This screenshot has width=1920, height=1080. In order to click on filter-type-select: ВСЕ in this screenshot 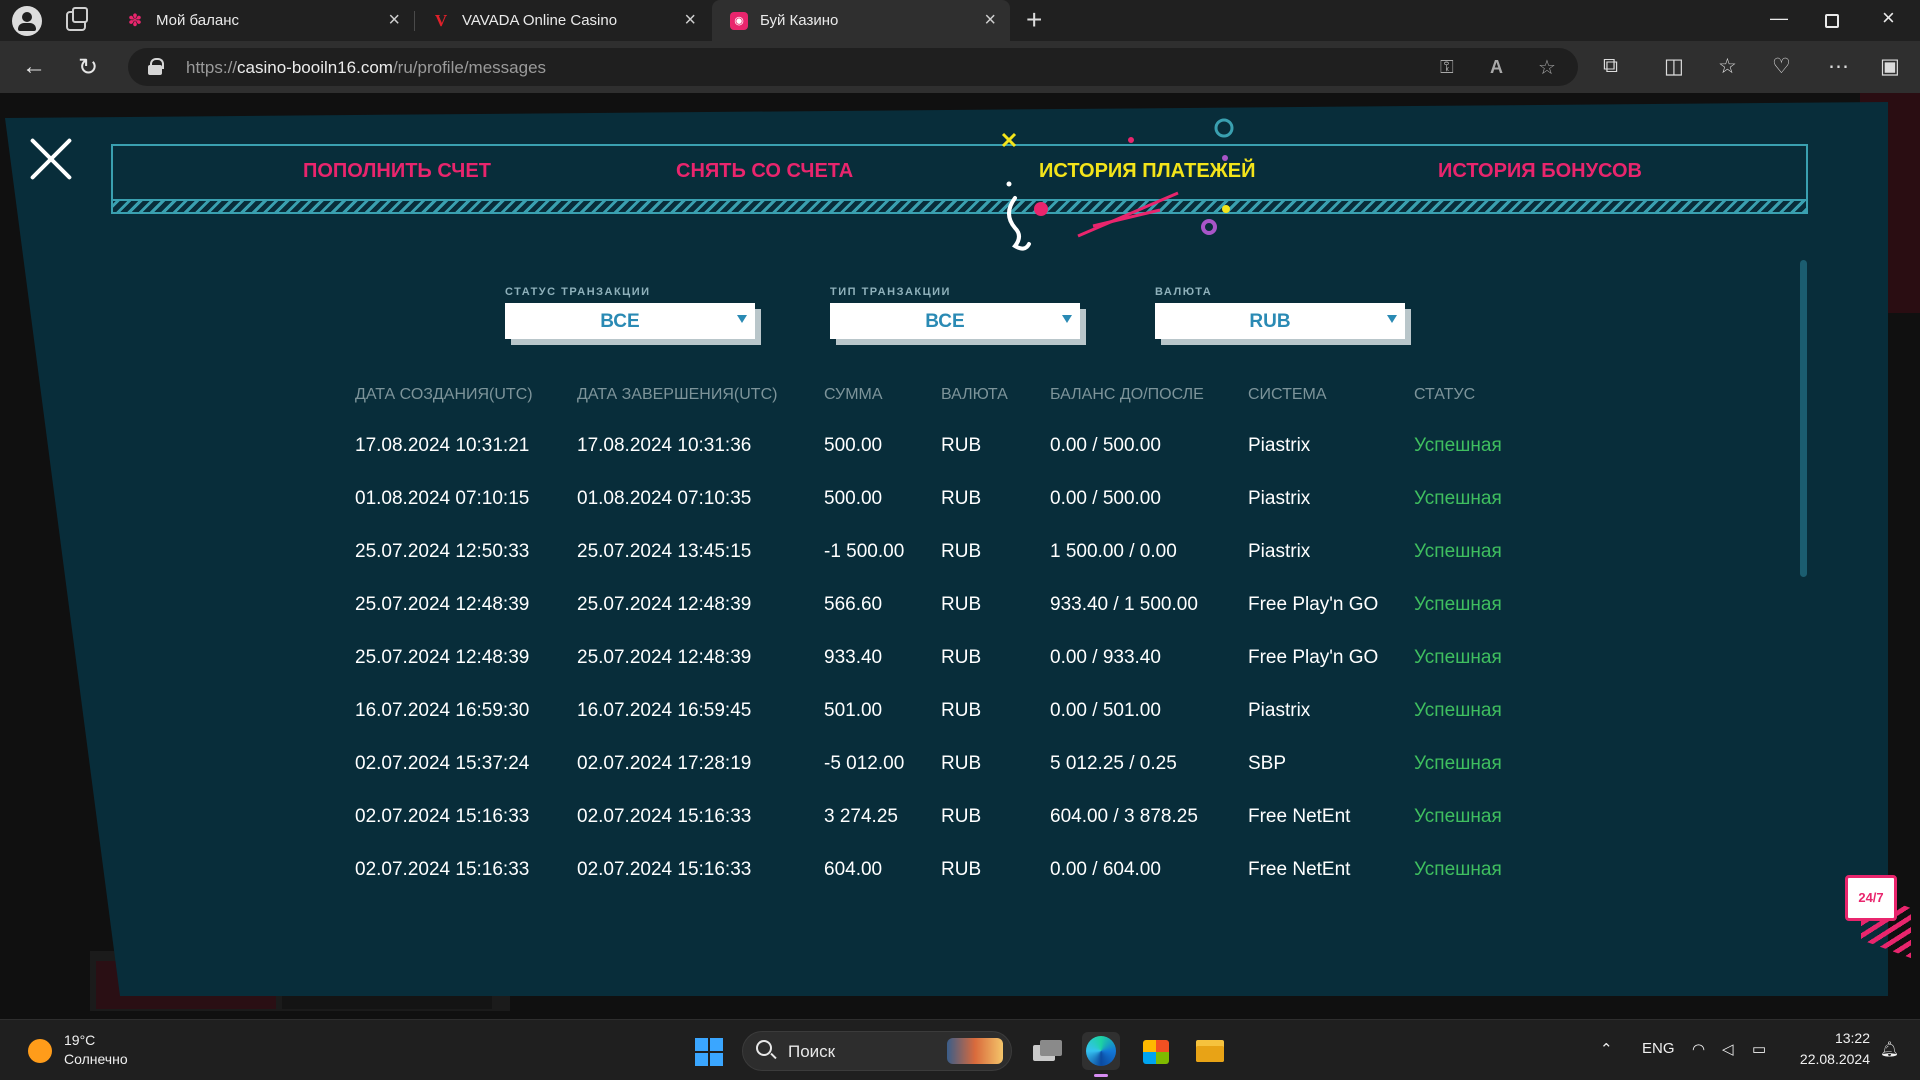, I will do `click(955, 321)`.